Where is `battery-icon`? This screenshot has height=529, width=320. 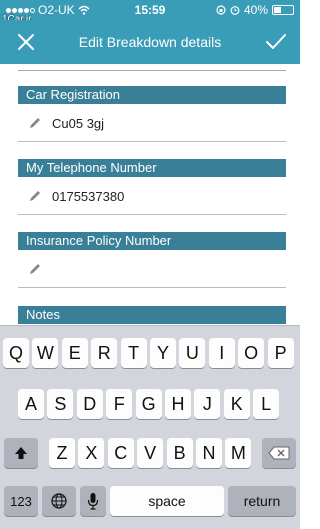 battery-icon is located at coordinates (283, 10).